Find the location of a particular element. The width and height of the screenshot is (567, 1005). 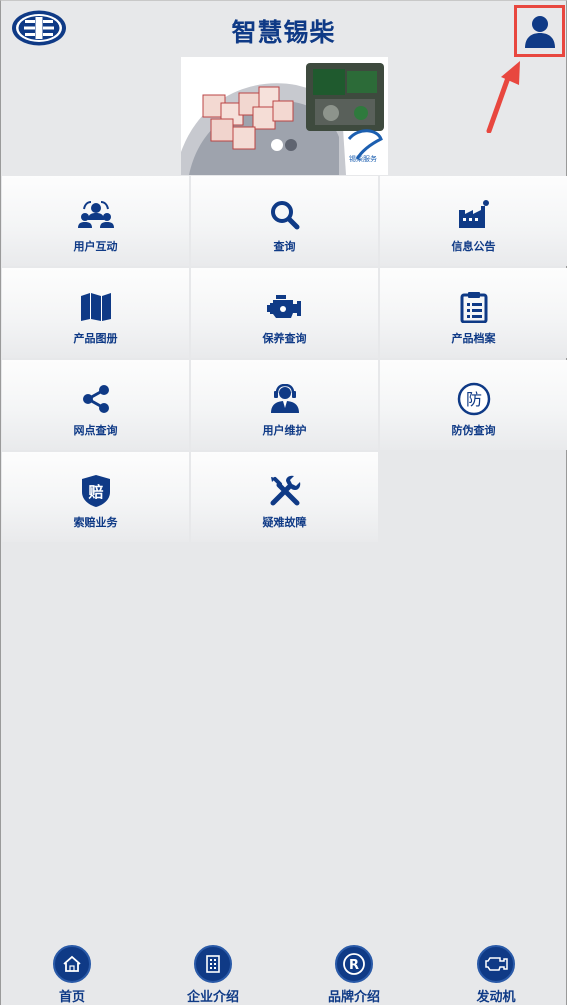

menu-item-claims: 赔 索赔业务 is located at coordinates (95, 497).